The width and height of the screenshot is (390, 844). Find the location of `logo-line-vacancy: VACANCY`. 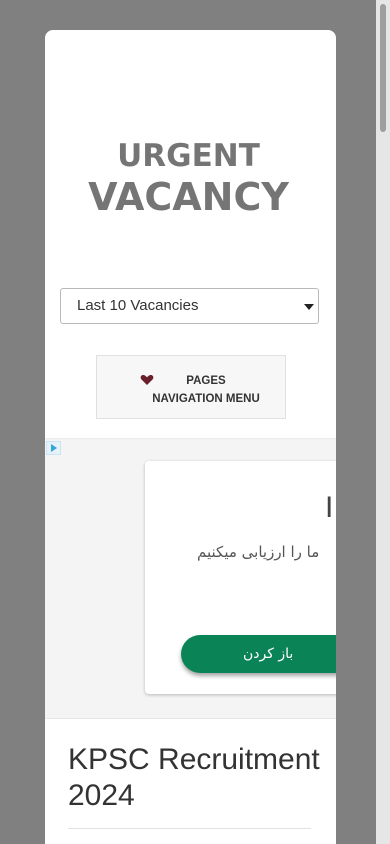

logo-line-vacancy: VACANCY is located at coordinates (188, 197).